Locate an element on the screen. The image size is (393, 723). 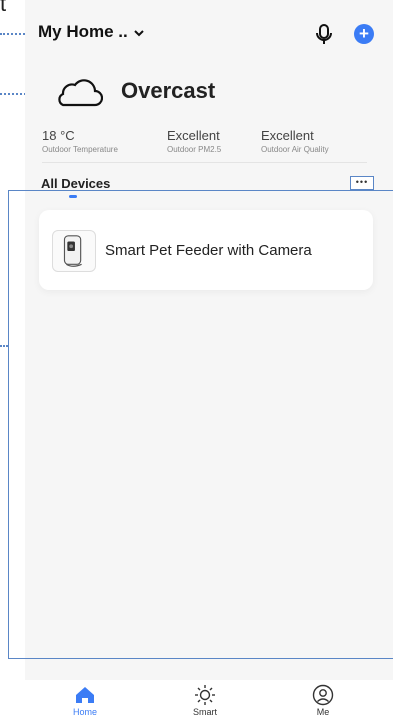
nav-tab-home: Home is located at coordinates (85, 700).